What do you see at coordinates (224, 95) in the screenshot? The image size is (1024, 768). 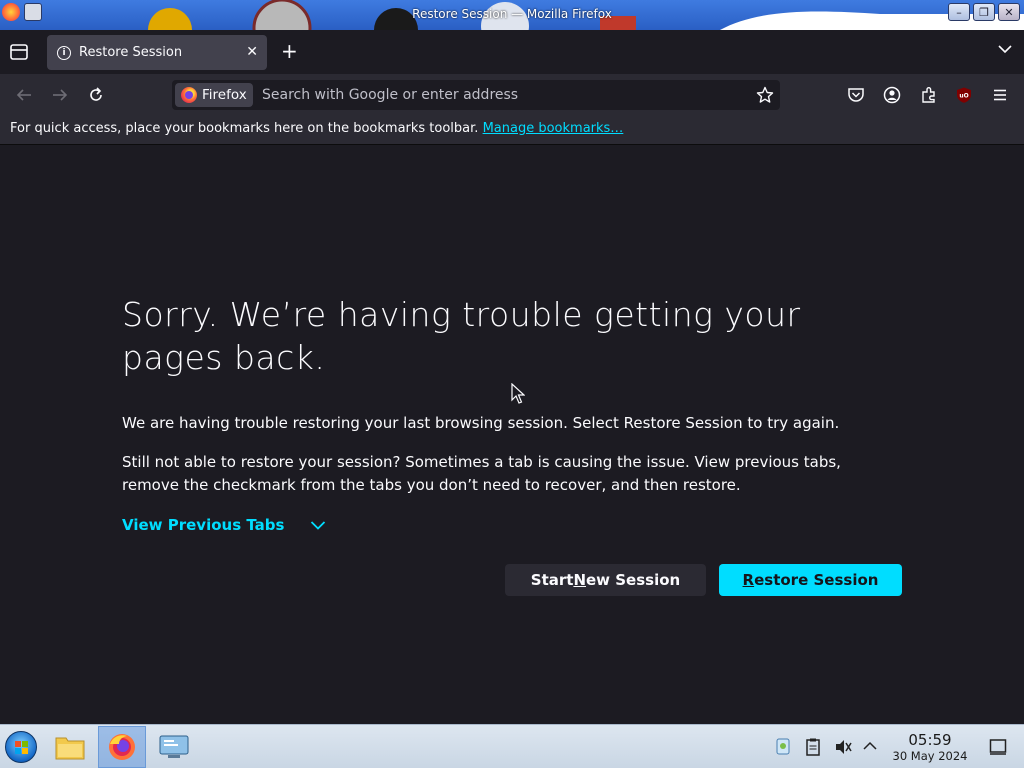 I see `identity-label: Firefox` at bounding box center [224, 95].